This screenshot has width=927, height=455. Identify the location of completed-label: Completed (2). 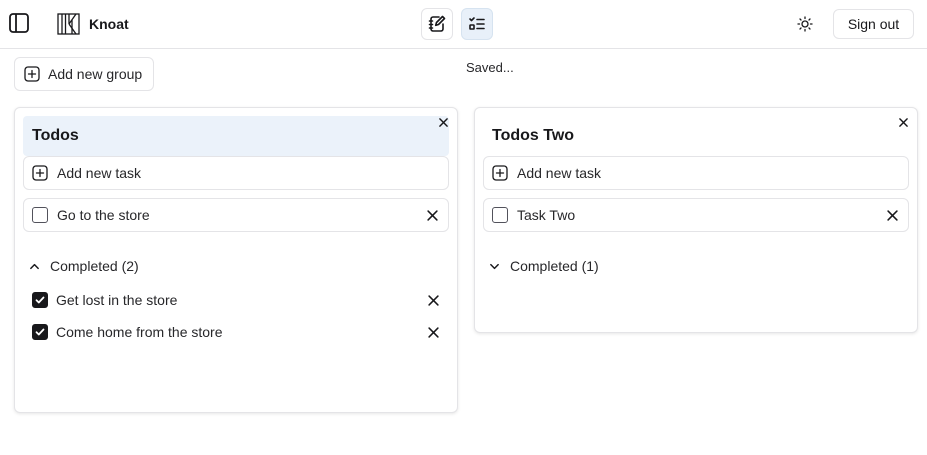
(94, 266).